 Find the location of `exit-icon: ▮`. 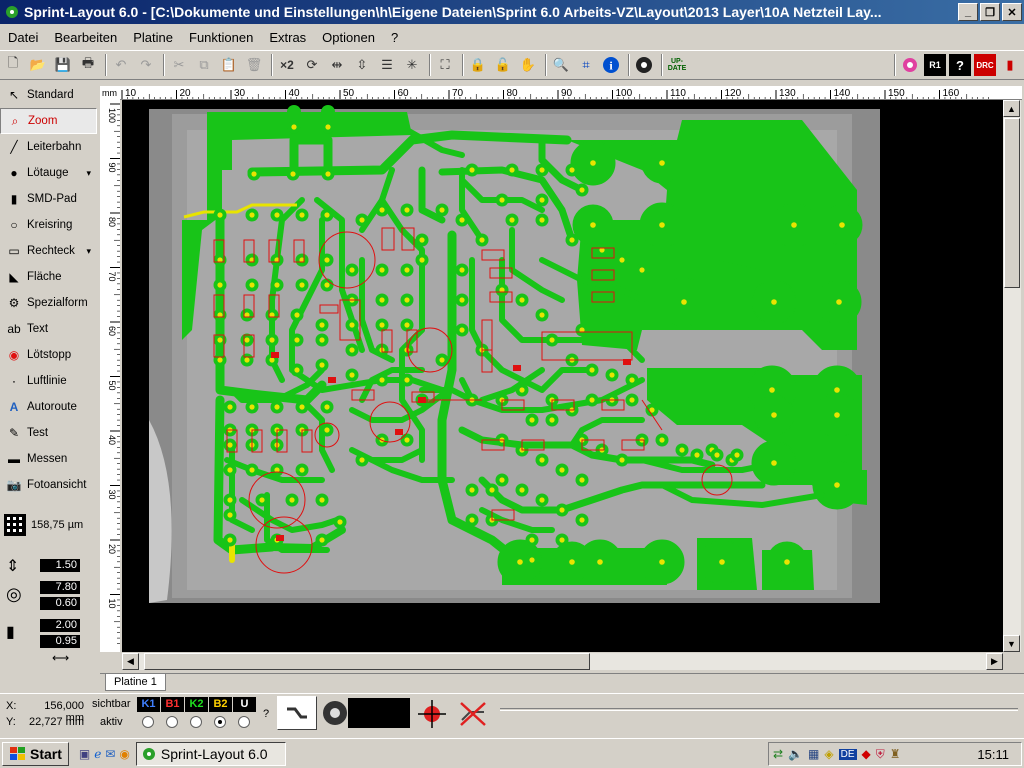

exit-icon: ▮ is located at coordinates (1010, 65).